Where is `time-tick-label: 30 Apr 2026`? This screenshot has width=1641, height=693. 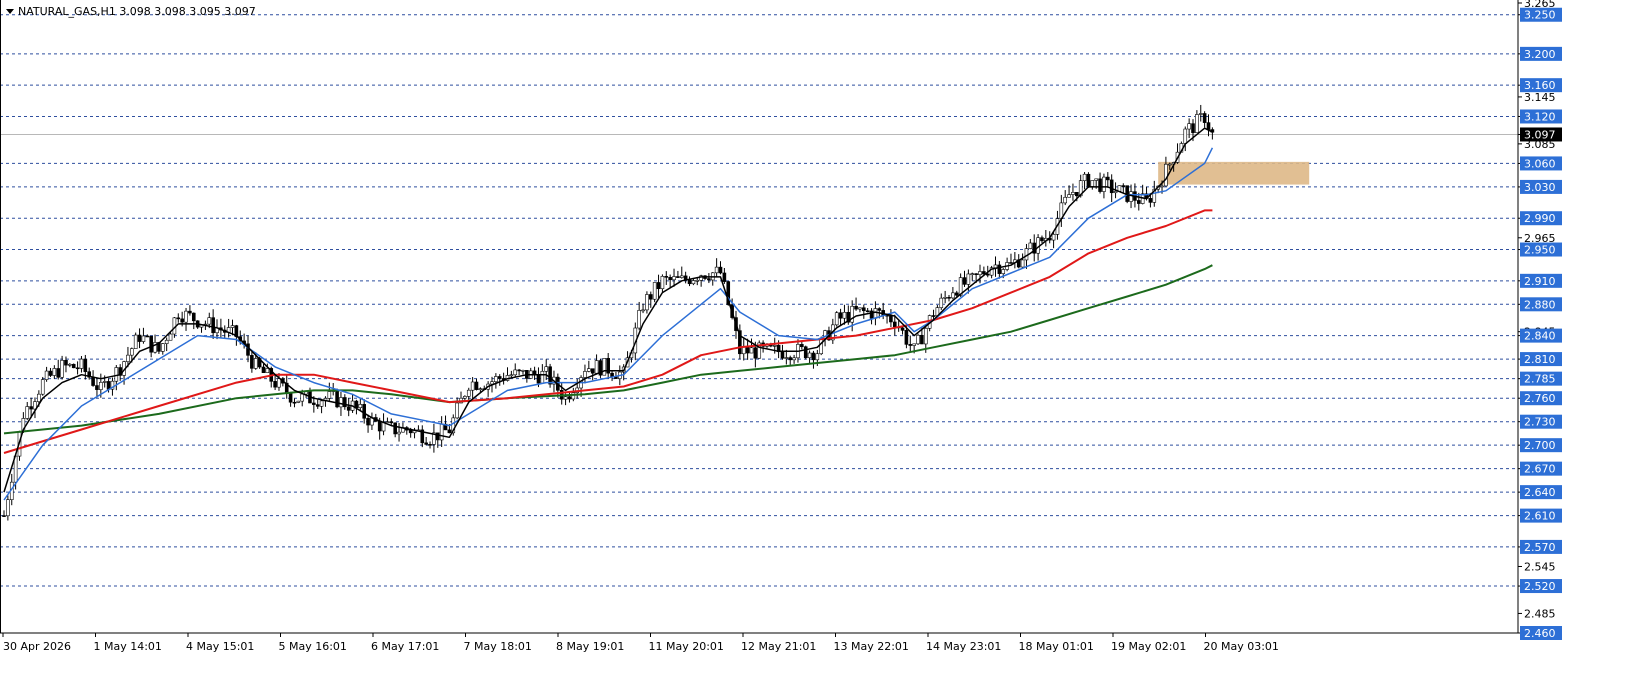 time-tick-label: 30 Apr 2026 is located at coordinates (37, 646).